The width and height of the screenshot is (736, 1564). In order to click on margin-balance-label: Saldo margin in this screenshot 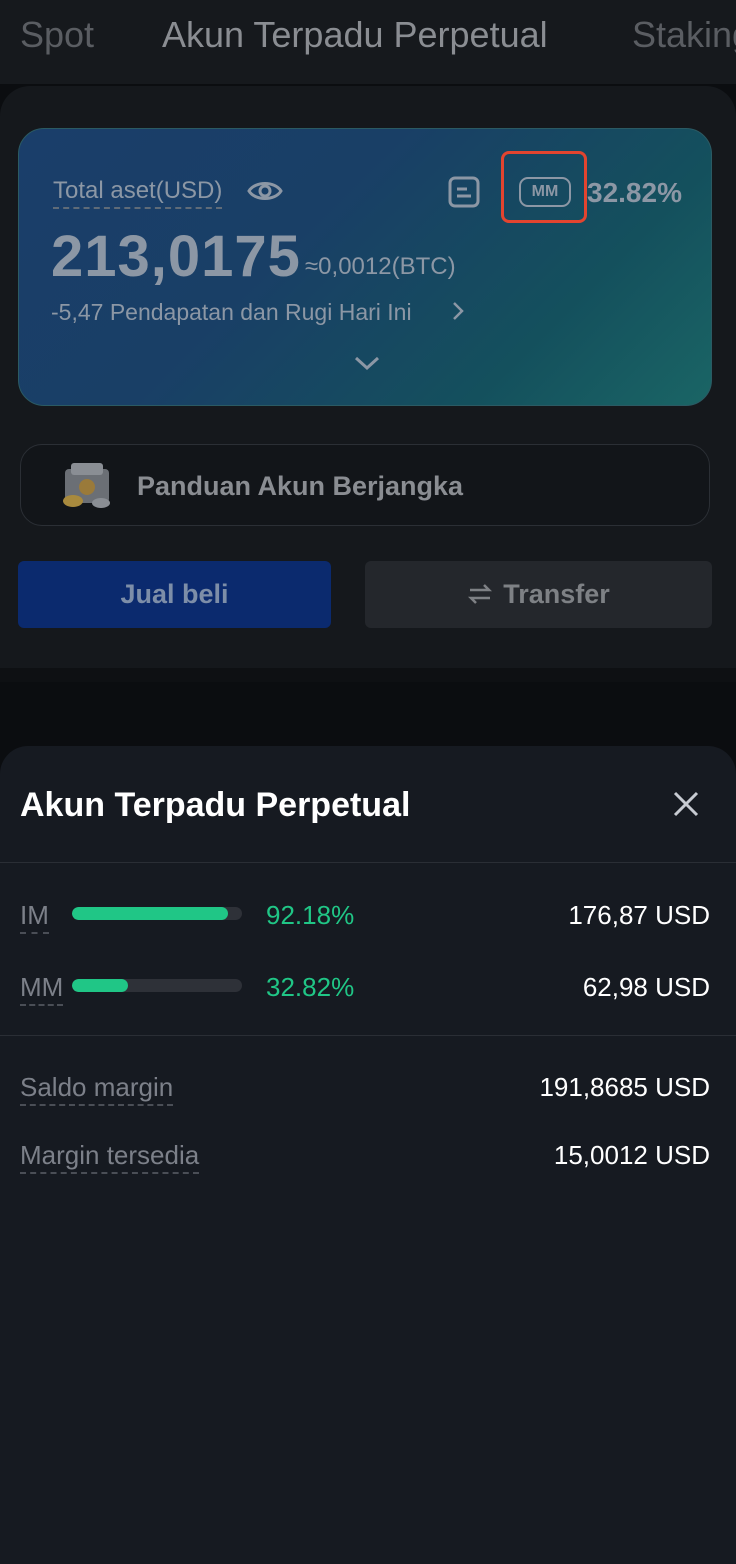, I will do `click(97, 1089)`.